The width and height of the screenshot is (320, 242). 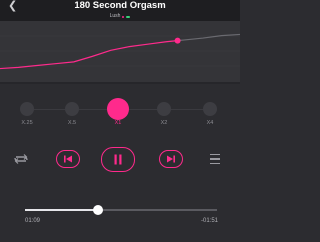 What do you see at coordinates (164, 109) in the screenshot?
I see `speed-option-x2` at bounding box center [164, 109].